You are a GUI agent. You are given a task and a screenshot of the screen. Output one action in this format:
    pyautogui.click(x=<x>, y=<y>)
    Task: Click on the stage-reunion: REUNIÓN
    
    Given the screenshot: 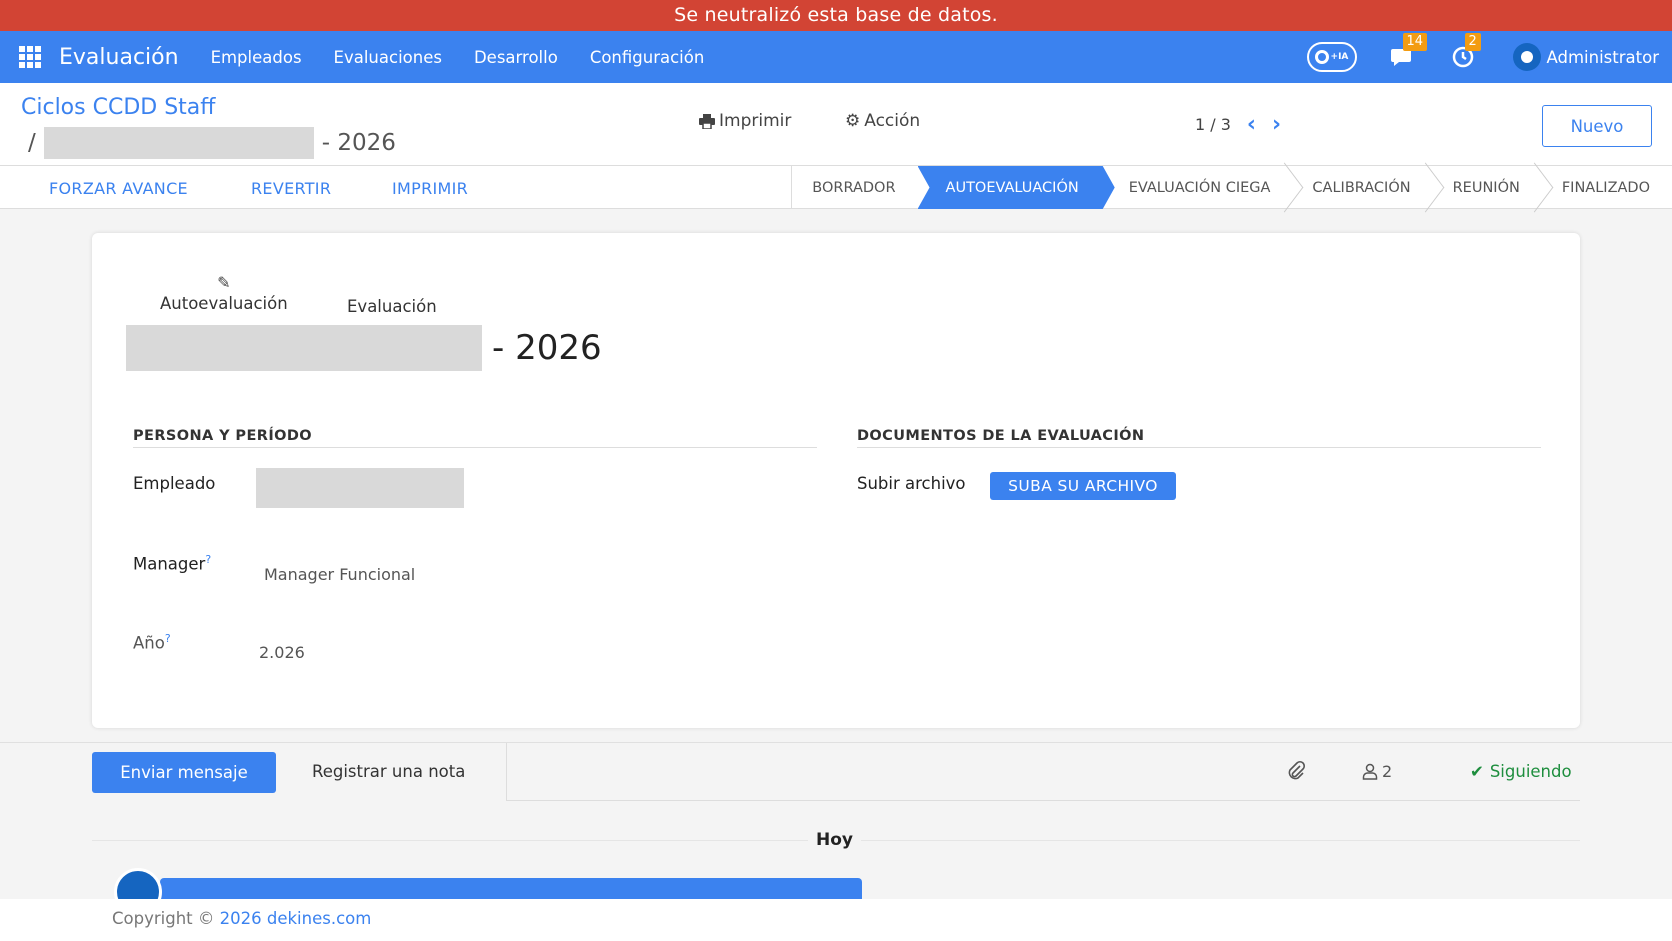 What is the action you would take?
    pyautogui.click(x=1487, y=187)
    